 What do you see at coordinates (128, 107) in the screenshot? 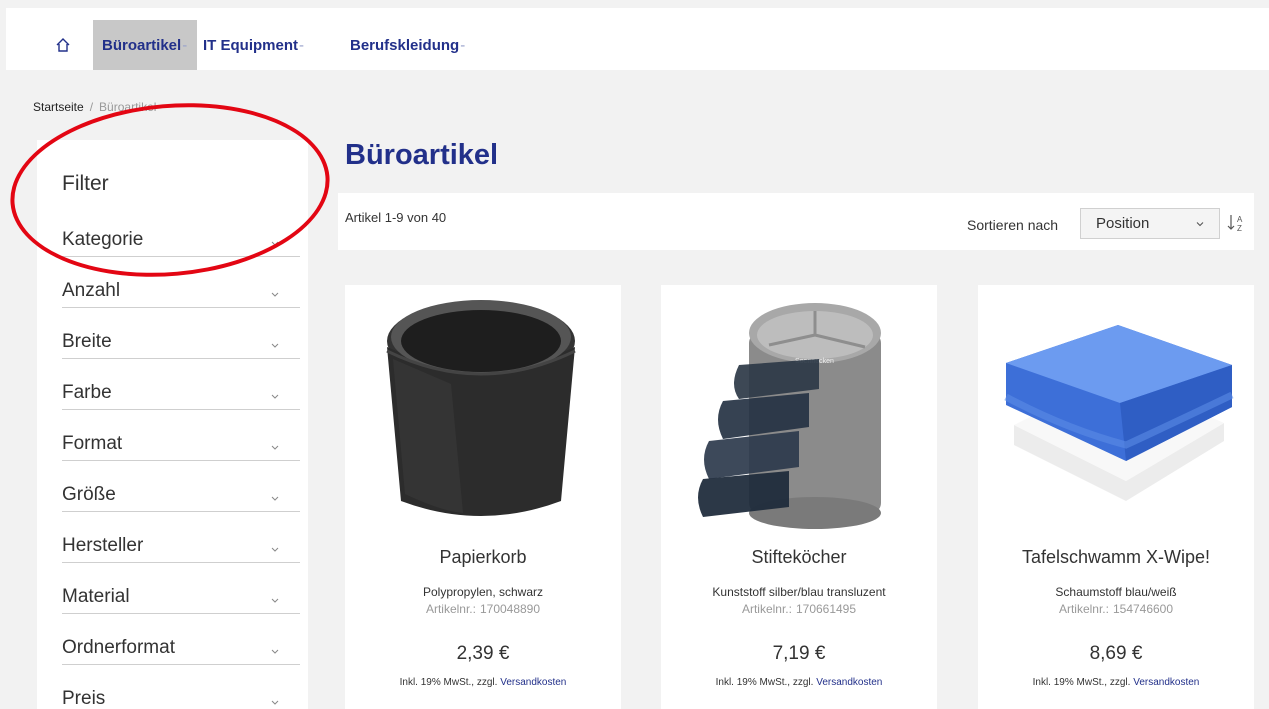
I see `breadcrumb-current: Büroartikel` at bounding box center [128, 107].